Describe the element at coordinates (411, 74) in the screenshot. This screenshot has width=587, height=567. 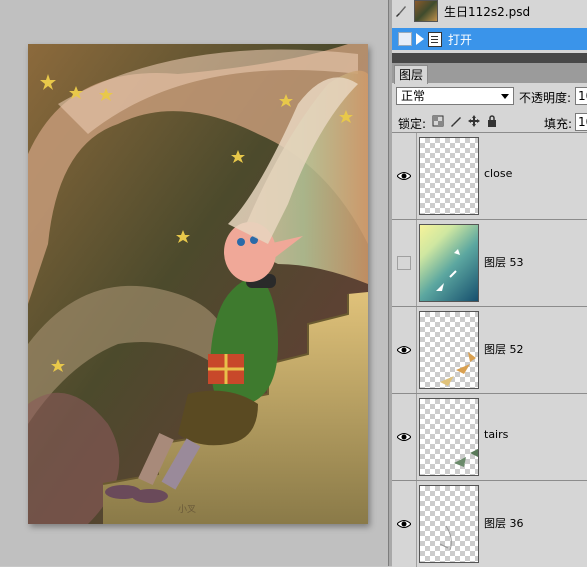
I see `tab-layers: 图层` at that location.